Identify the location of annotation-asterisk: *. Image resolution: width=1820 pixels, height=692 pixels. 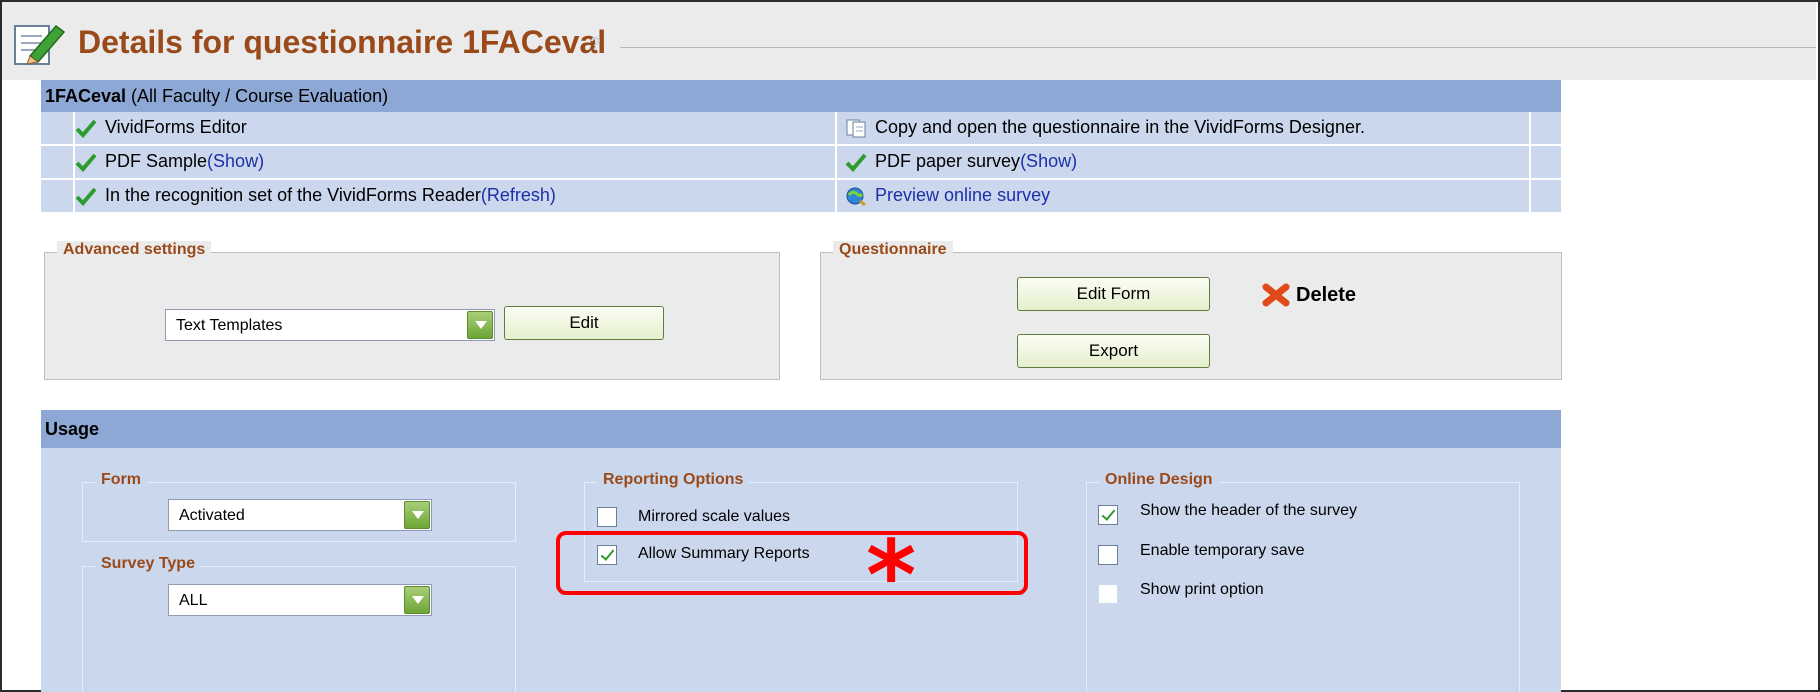
(891, 576).